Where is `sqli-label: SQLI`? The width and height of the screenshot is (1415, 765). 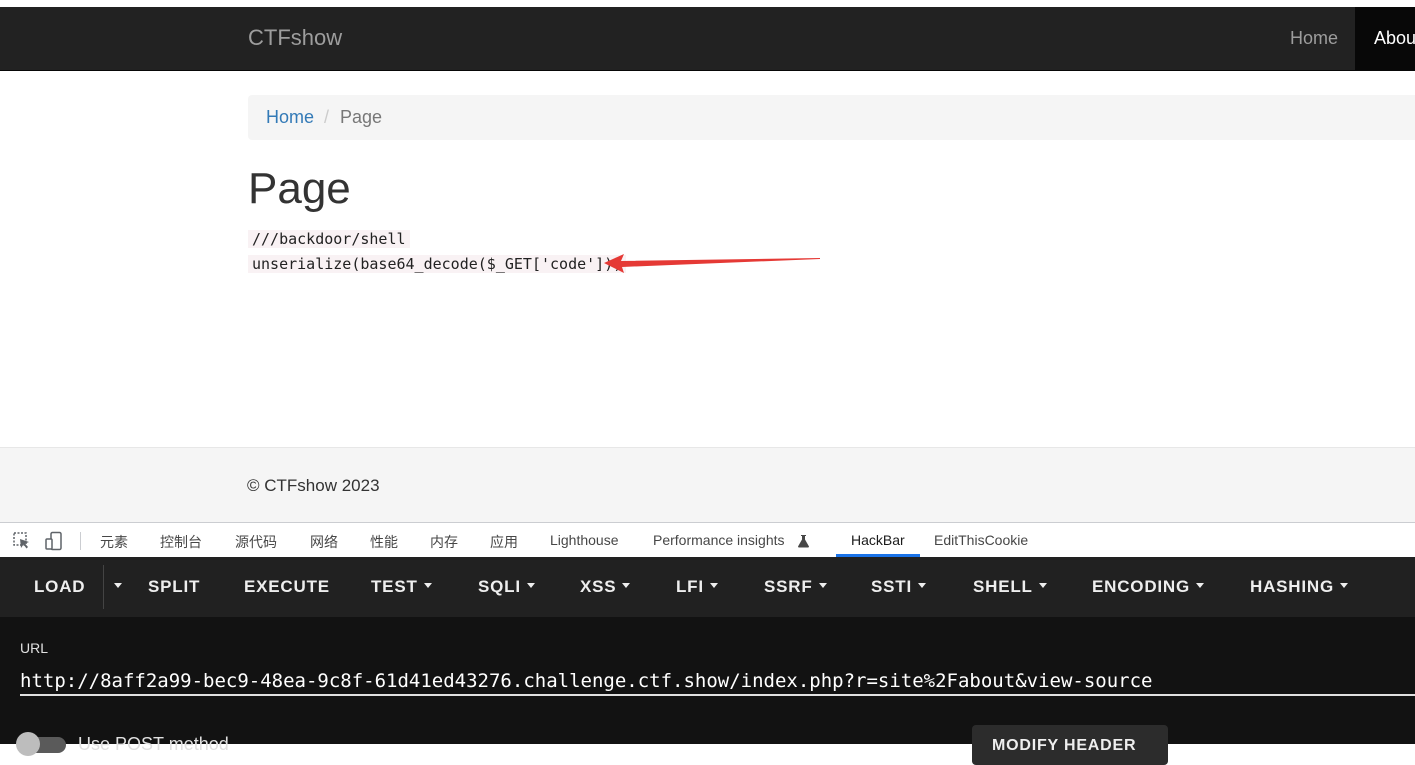
sqli-label: SQLI is located at coordinates (499, 586).